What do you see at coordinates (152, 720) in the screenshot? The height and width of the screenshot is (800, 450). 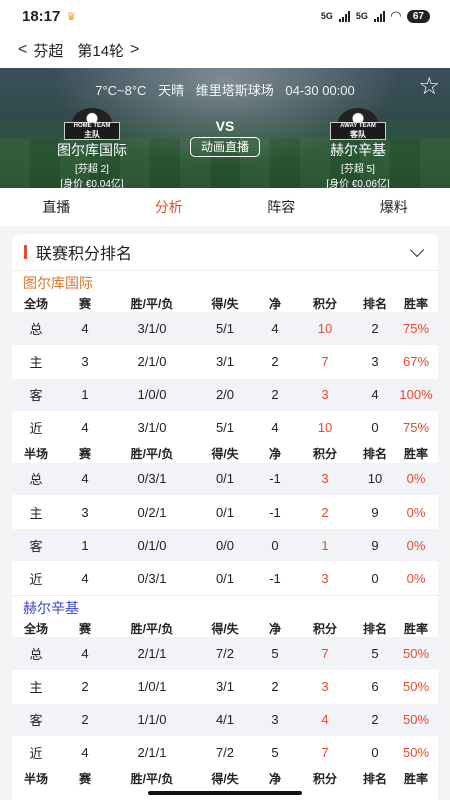 I see `table-cell: 1/1/0` at bounding box center [152, 720].